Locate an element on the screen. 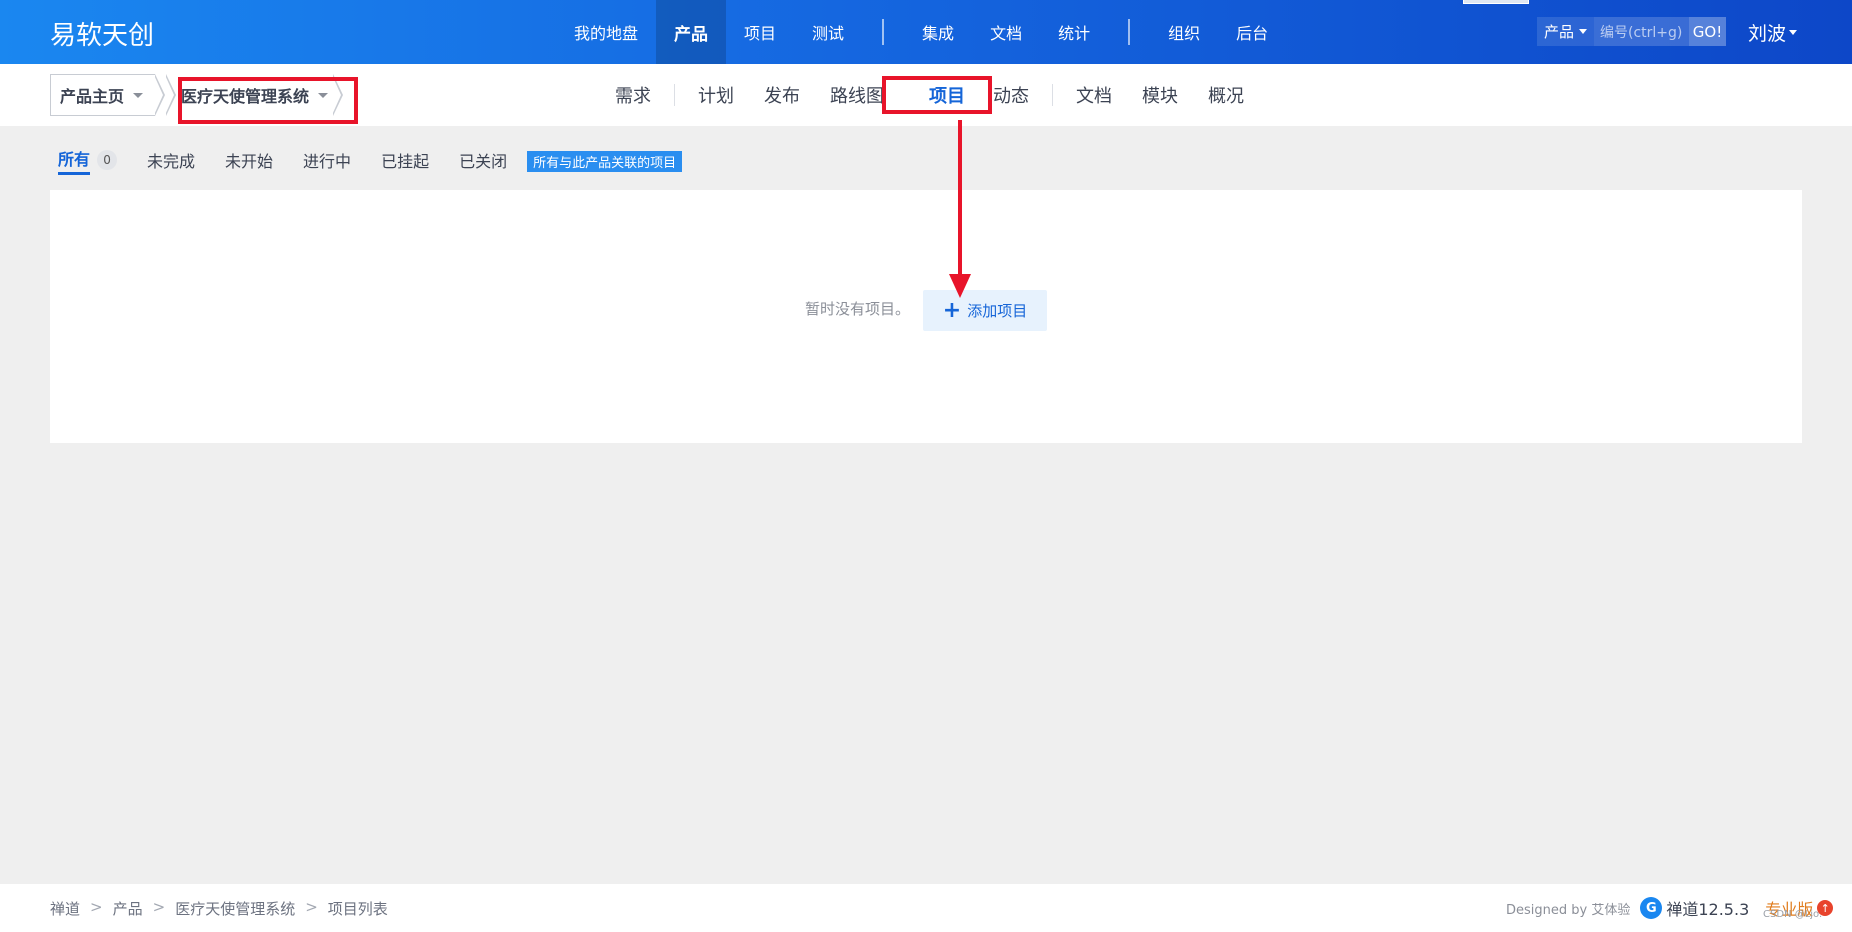 This screenshot has width=1852, height=932. search-input: 编号(ctrl+g) is located at coordinates (1641, 31).